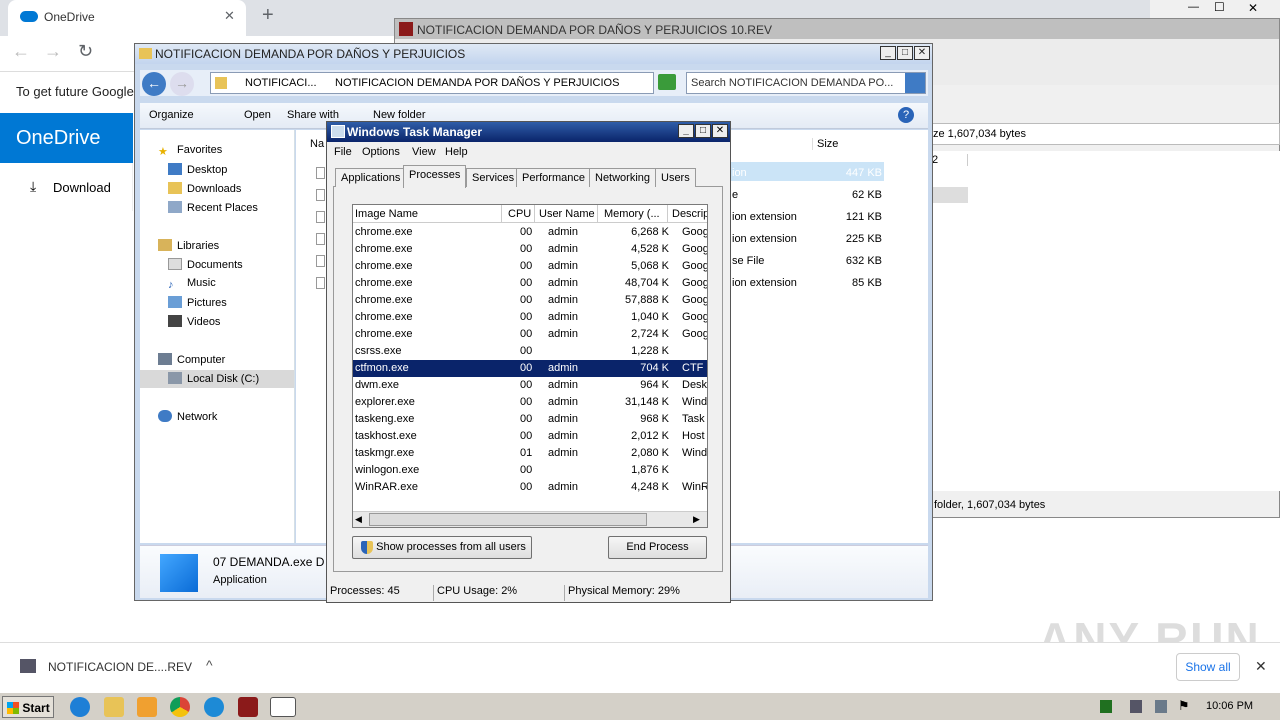  Describe the element at coordinates (204, 188) in the screenshot. I see `nav-downloads: Downloads` at that location.